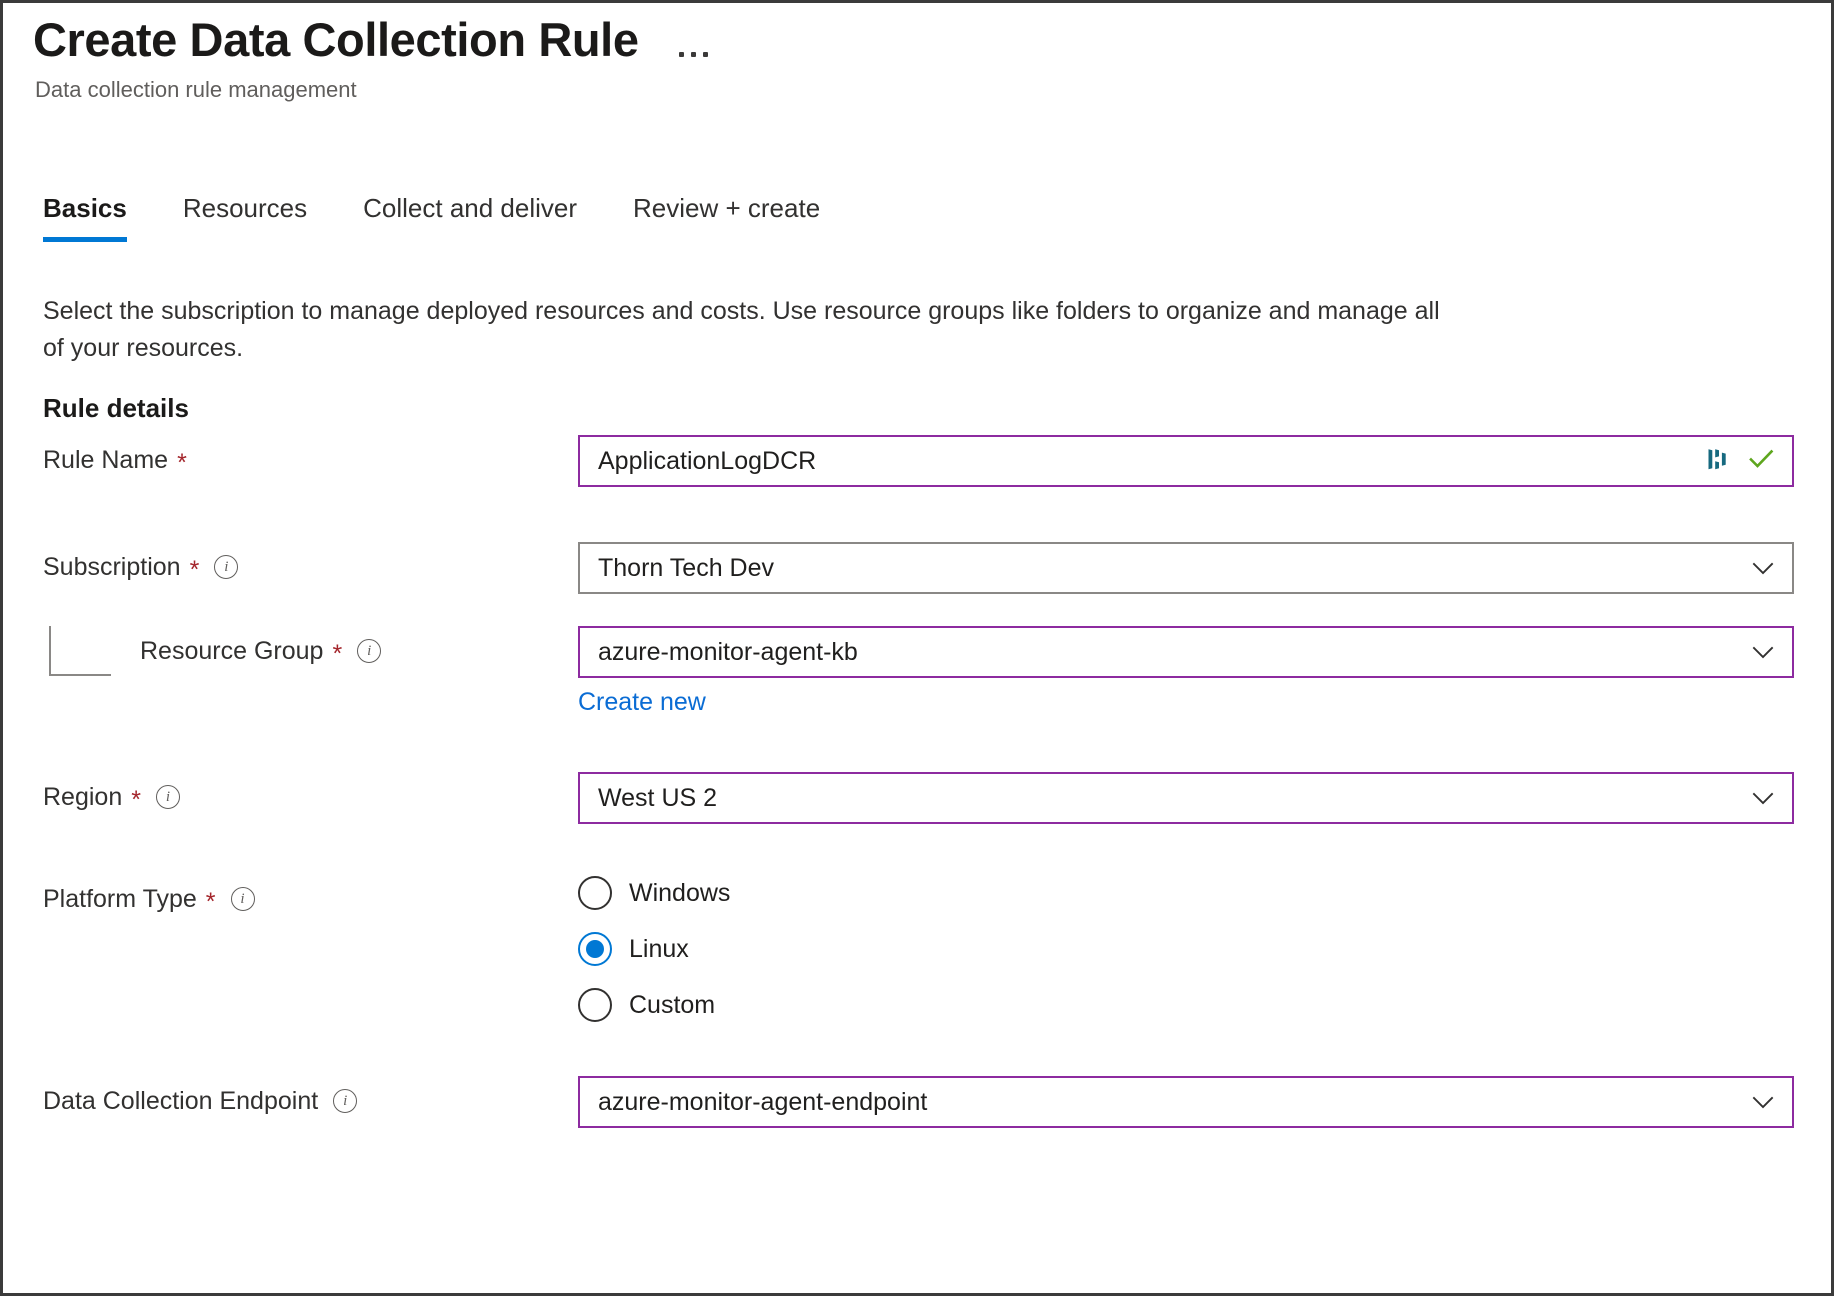  I want to click on control-cell-subscription: Thorn Tech Dev, so click(1204, 568).